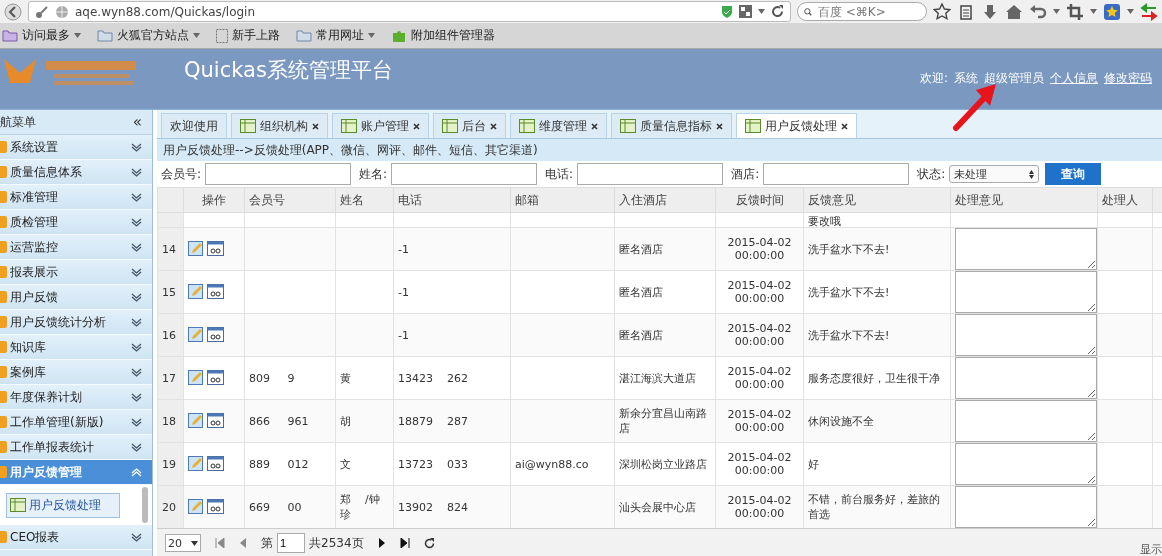 The width and height of the screenshot is (1162, 556). Describe the element at coordinates (1014, 11) in the screenshot. I see `home-icon` at that location.